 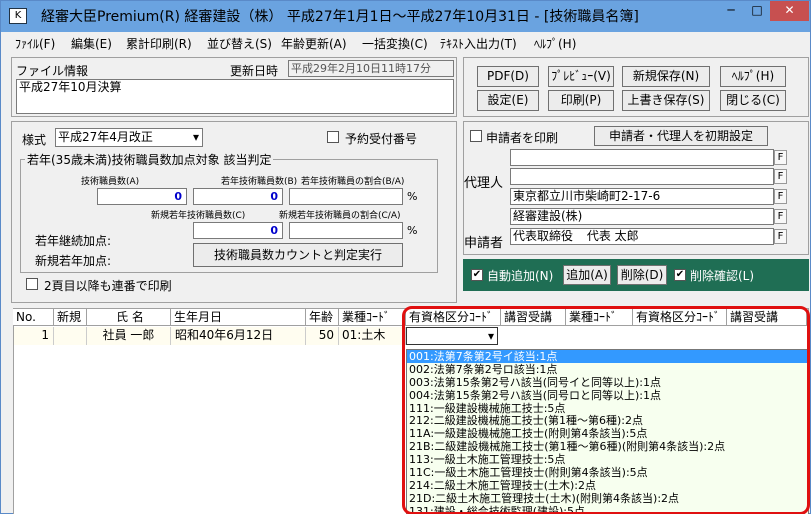 I want to click on auto-add-checkbox: ✔, so click(x=477, y=275).